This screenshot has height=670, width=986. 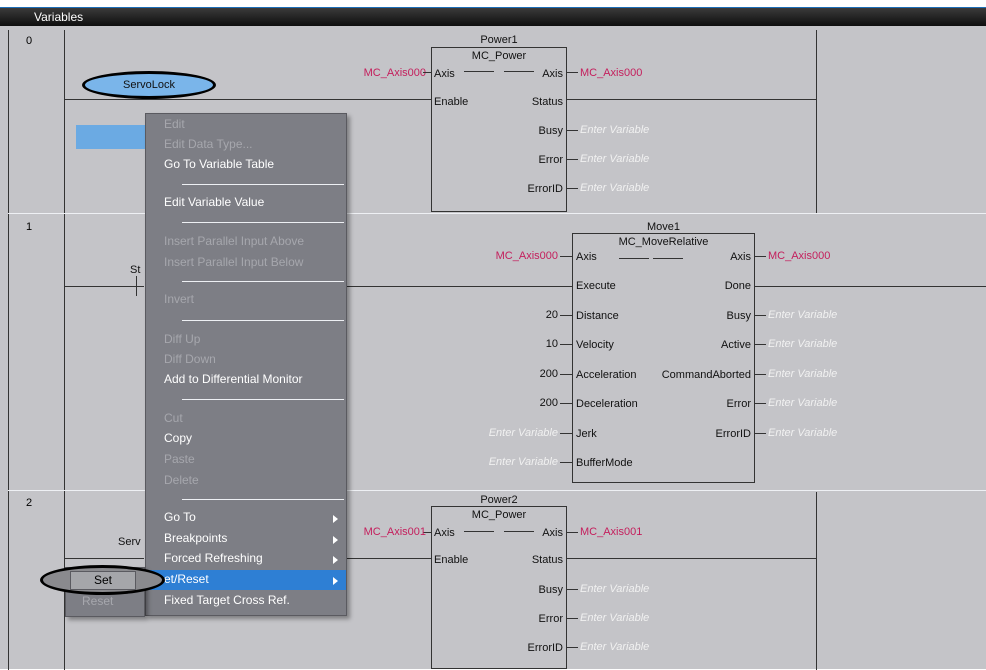 What do you see at coordinates (611, 532) in the screenshot?
I see `var-axis-out: MC_Axis001` at bounding box center [611, 532].